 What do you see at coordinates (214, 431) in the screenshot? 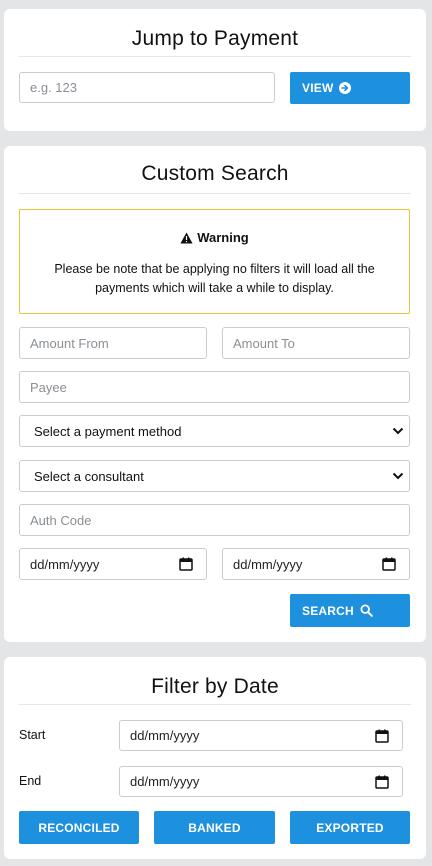
I see `payment-method-select: Select a payment method` at bounding box center [214, 431].